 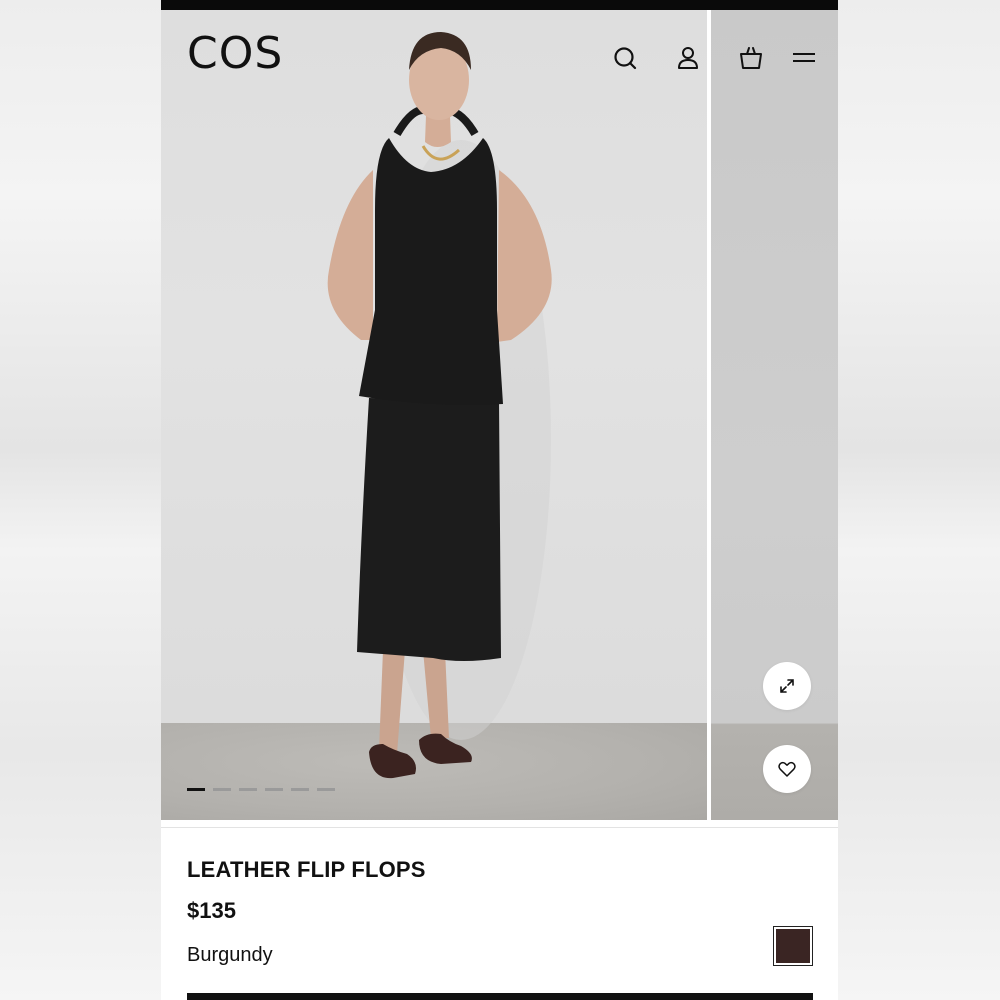 I want to click on expand-icon, so click(x=787, y=686).